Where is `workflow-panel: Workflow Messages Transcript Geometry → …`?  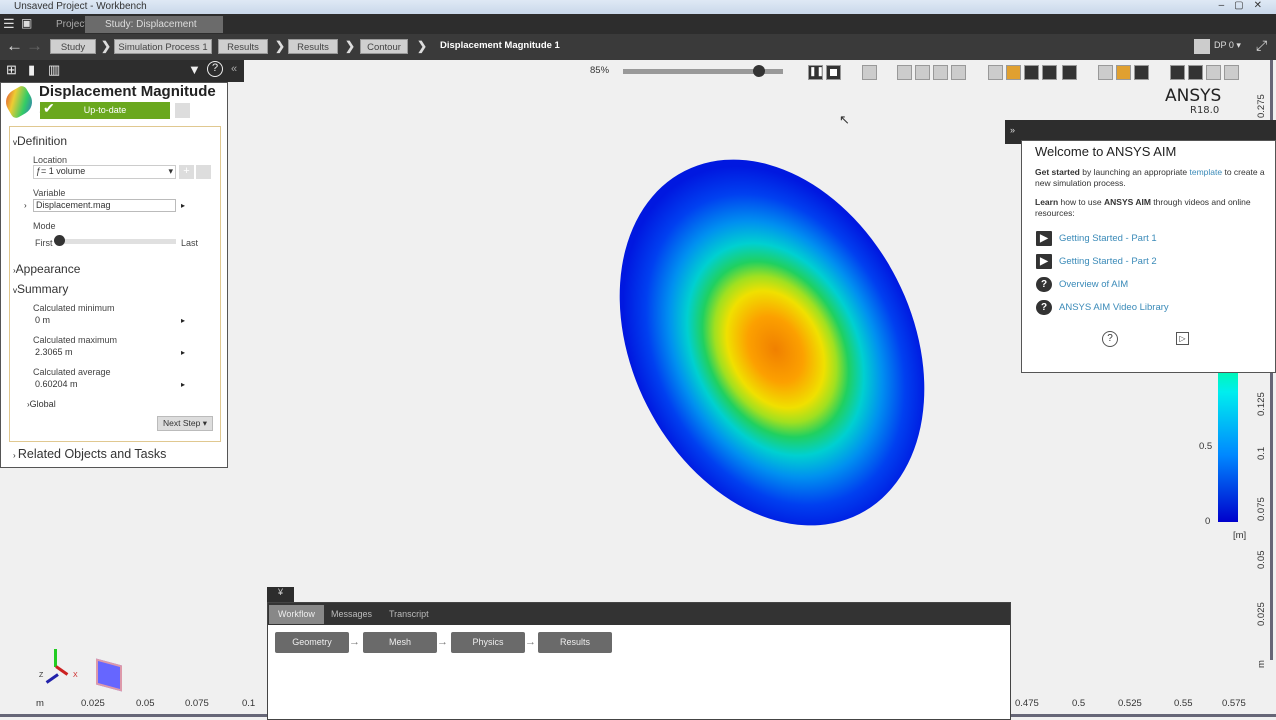 workflow-panel: Workflow Messages Transcript Geometry → … is located at coordinates (639, 661).